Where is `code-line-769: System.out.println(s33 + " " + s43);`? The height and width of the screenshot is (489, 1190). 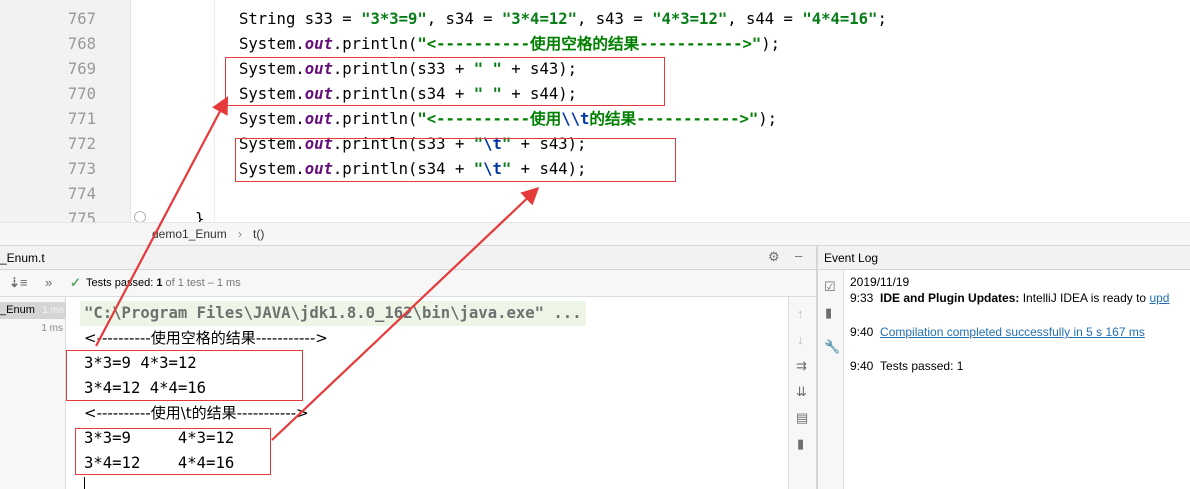 code-line-769: System.out.println(s33 + " " + s43); is located at coordinates (408, 69).